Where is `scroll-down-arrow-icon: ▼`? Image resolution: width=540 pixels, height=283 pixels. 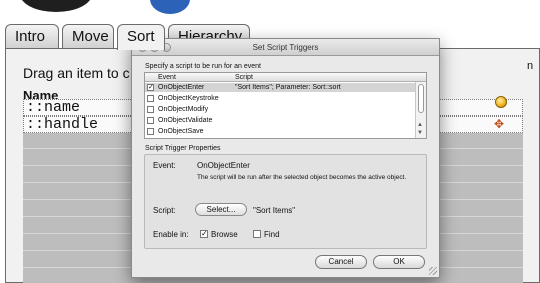
scroll-down-arrow-icon: ▼ is located at coordinates (420, 133).